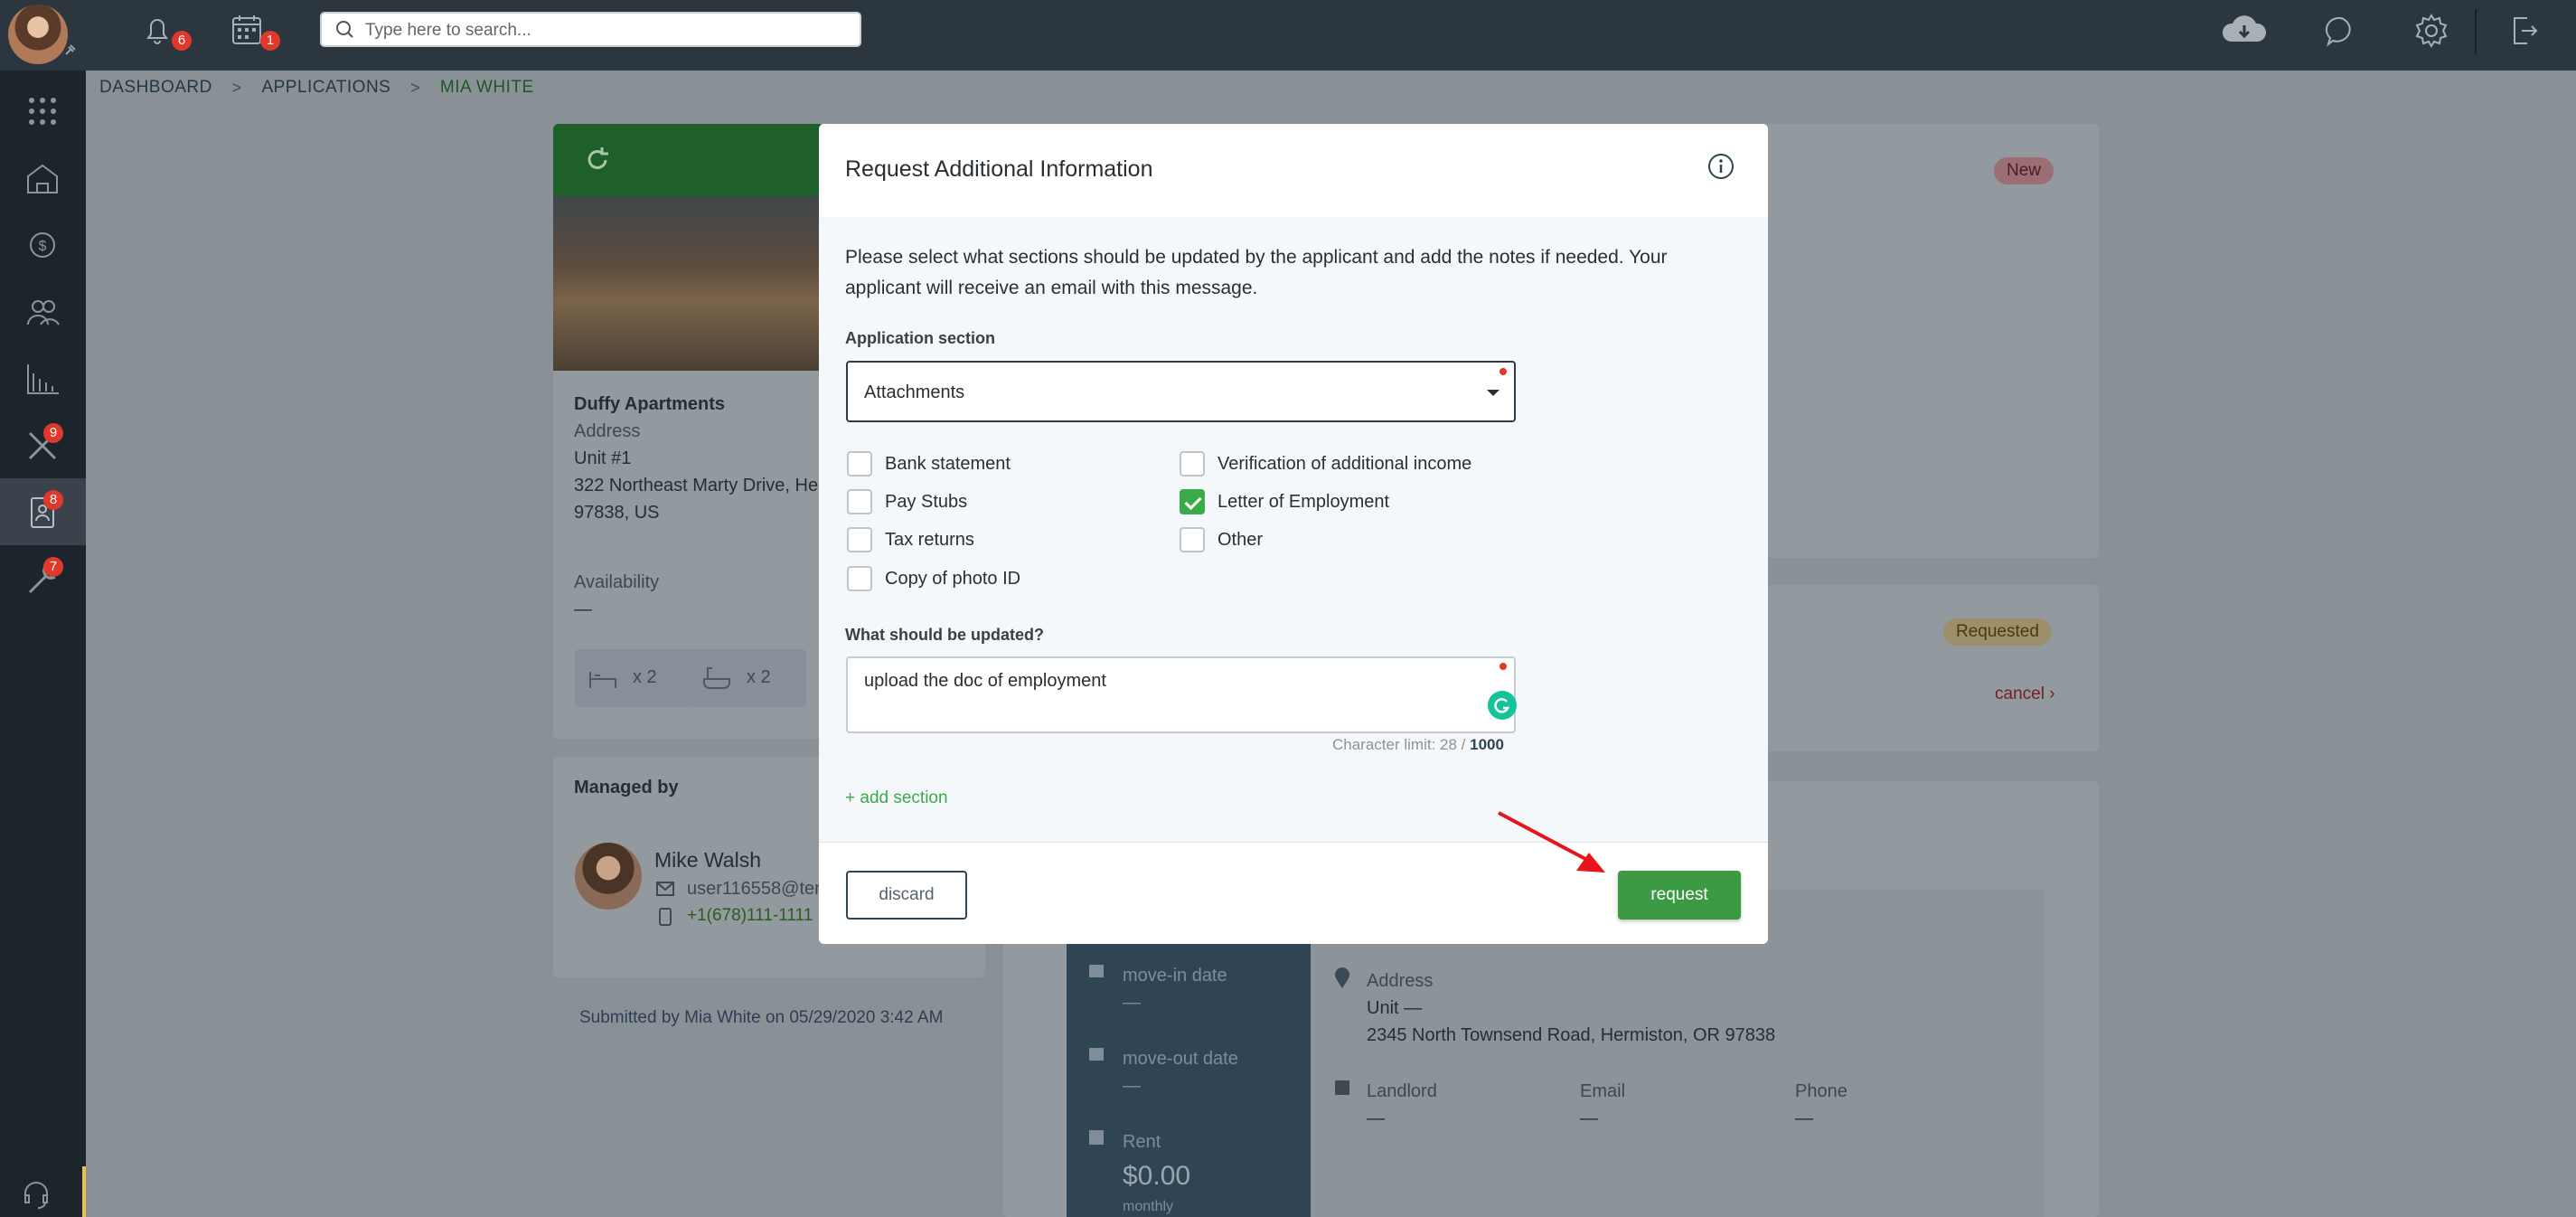 This screenshot has width=2576, height=1217. I want to click on phone-icon, so click(665, 917).